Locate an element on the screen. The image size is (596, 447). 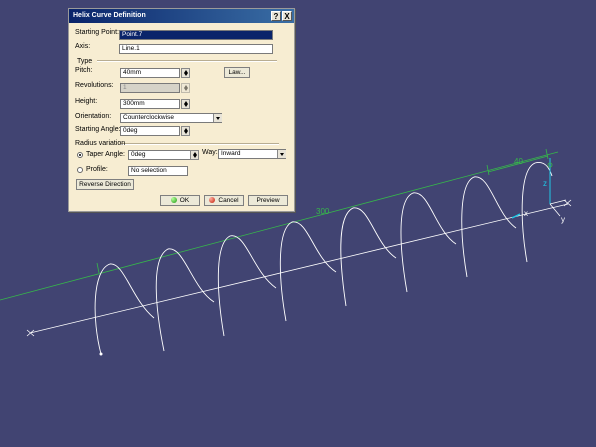
profile-field: No selection is located at coordinates (158, 171).